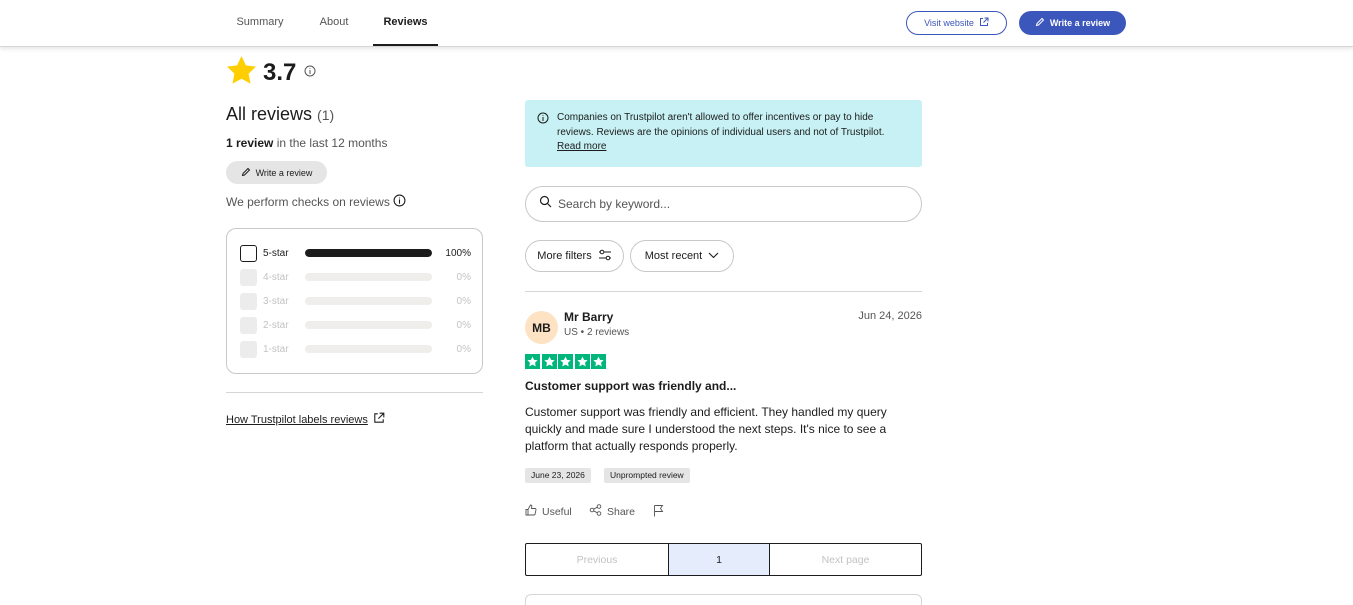  Describe the element at coordinates (531, 511) in the screenshot. I see `thumbs-up-icon` at that location.